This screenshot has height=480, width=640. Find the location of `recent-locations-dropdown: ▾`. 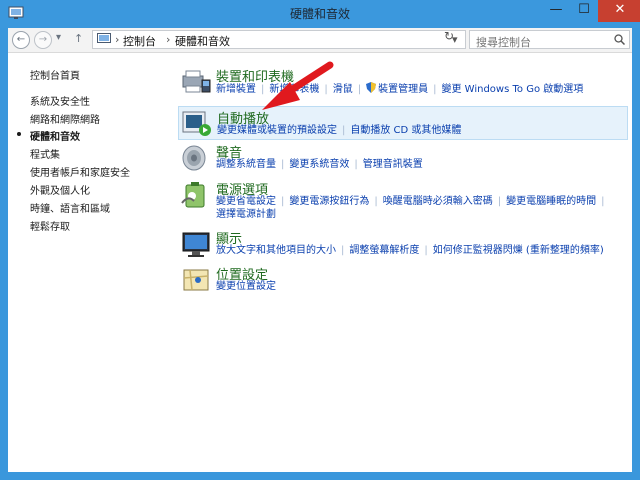

recent-locations-dropdown: ▾ is located at coordinates (58, 37).